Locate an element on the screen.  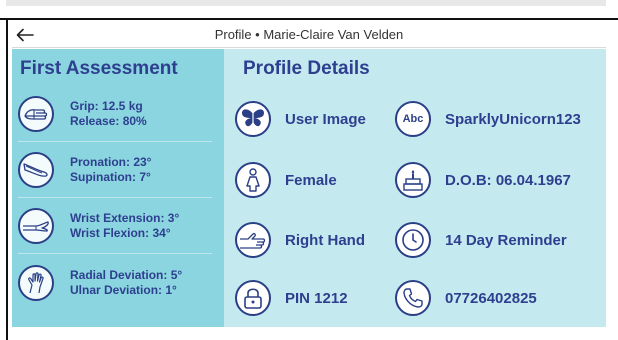
window-frame-strip is located at coordinates (306, 3).